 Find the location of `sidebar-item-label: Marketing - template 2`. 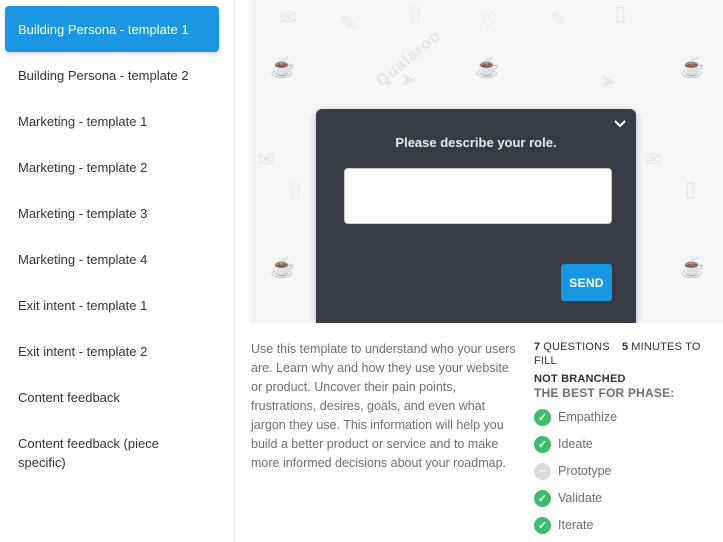

sidebar-item-label: Marketing - template 2 is located at coordinates (83, 167).